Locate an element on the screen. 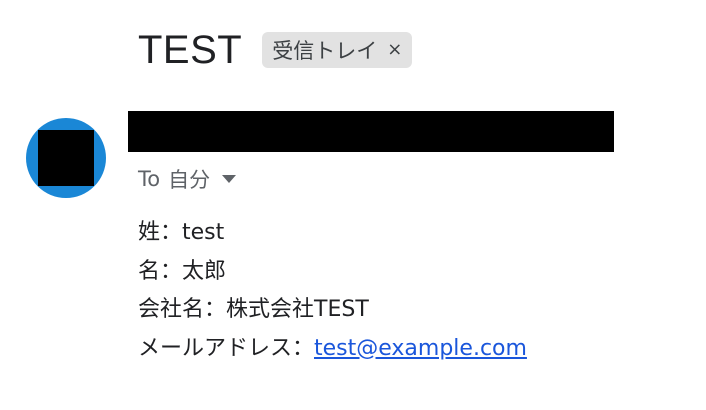  chevron-down-icon is located at coordinates (229, 179).